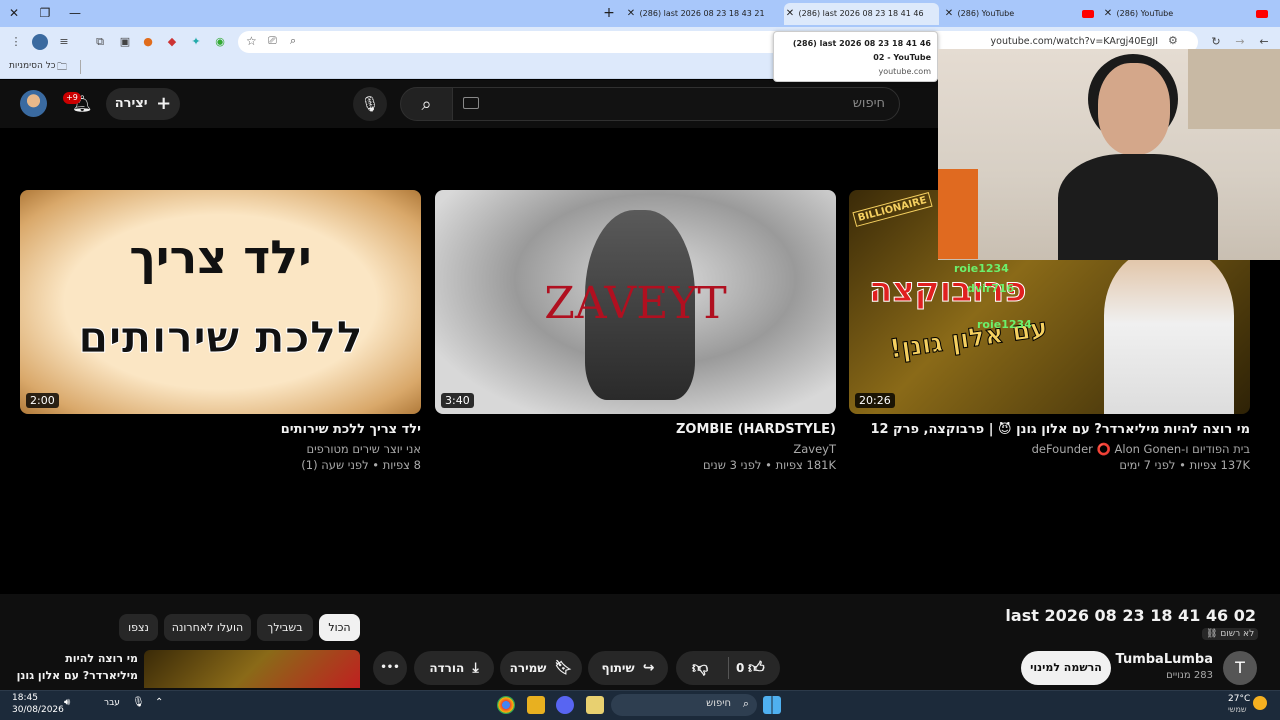  What do you see at coordinates (563, 668) in the screenshot?
I see `bookmark-icon: 🔖︎` at bounding box center [563, 668].